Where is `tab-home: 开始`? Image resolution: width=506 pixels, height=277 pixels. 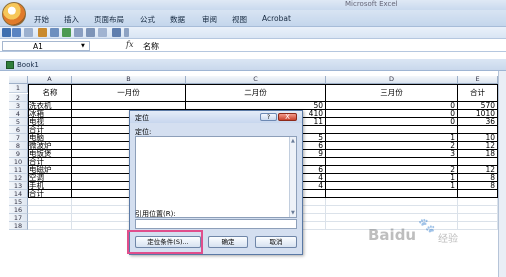 tab-home: 开始 is located at coordinates (41, 19).